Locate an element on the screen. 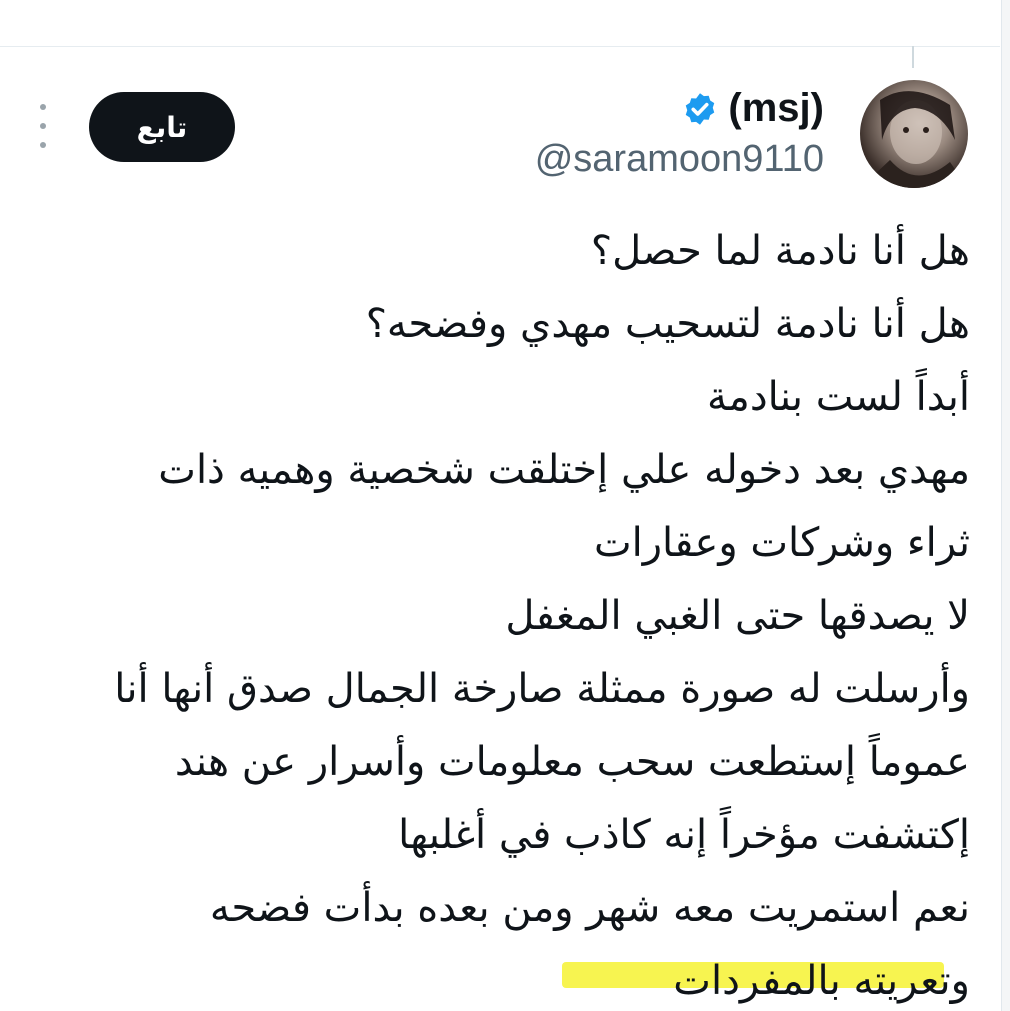  page-right-edge is located at coordinates (1005, 505).